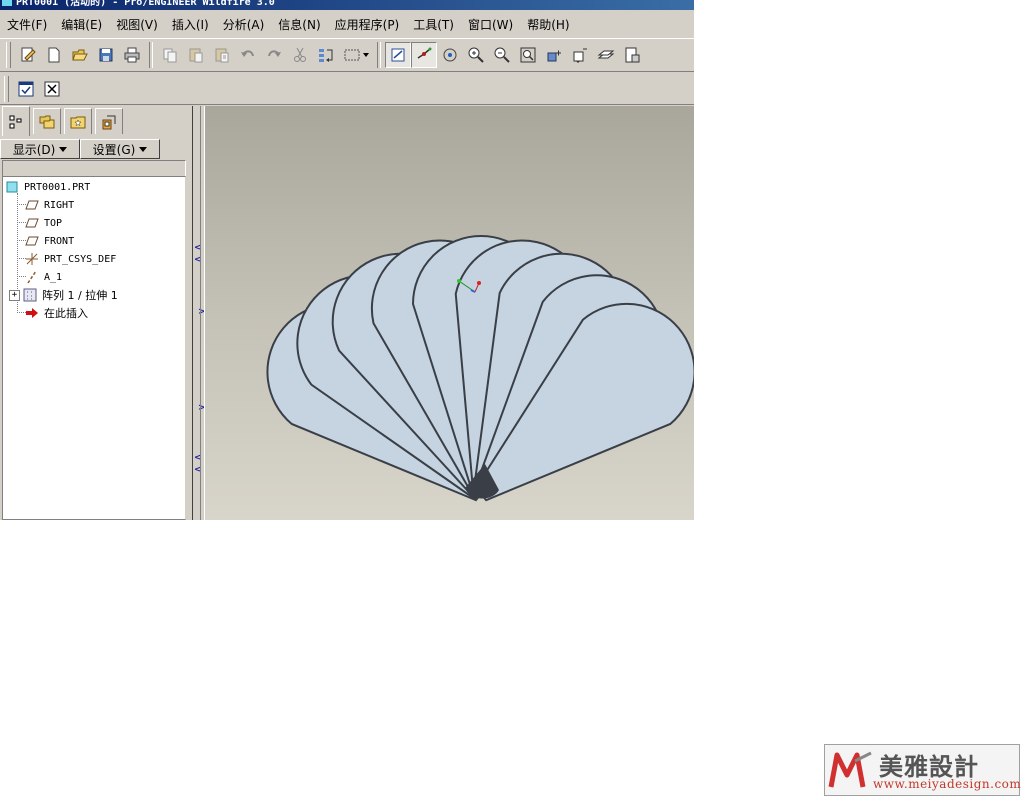 The height and width of the screenshot is (800, 1024). I want to click on part-icon, so click(12, 187).